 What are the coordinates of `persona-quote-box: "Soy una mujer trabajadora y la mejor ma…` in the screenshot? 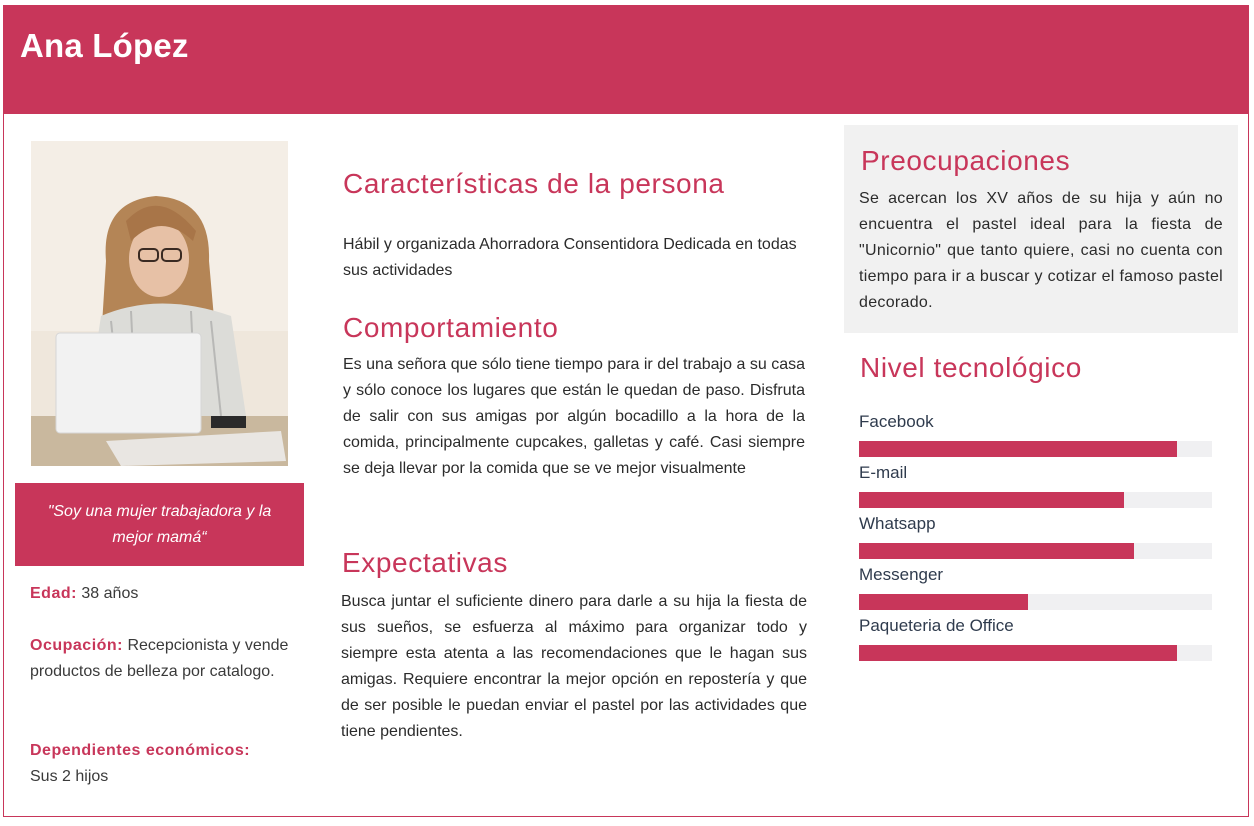 It's located at (159, 524).